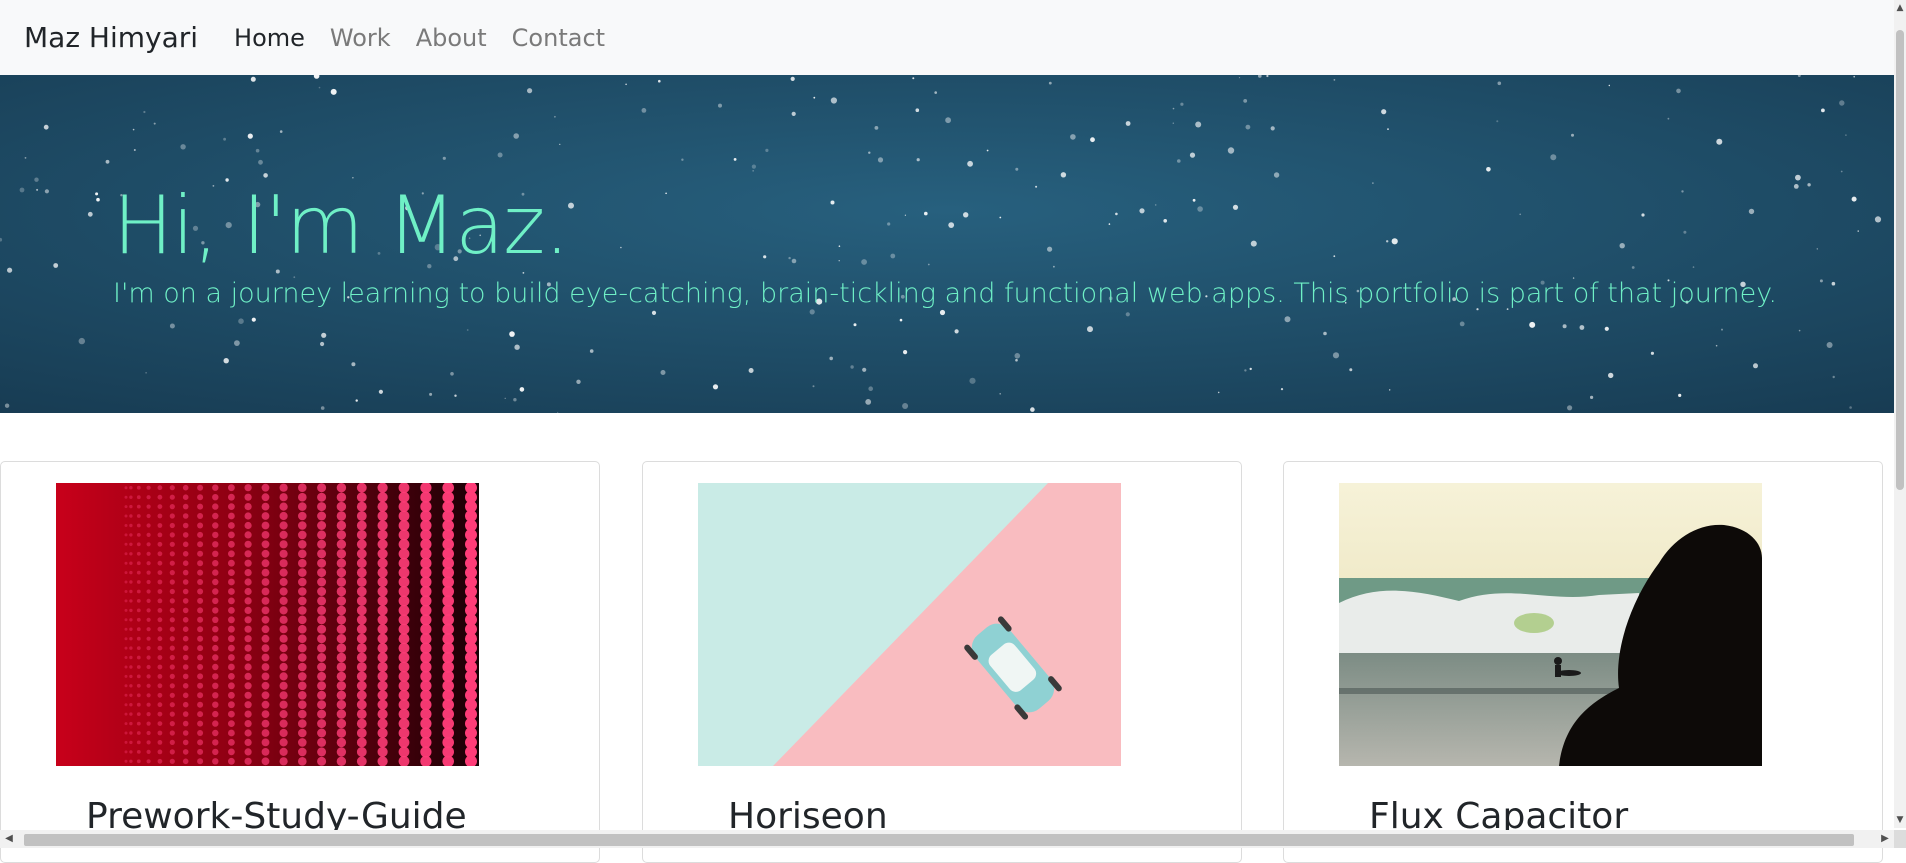 The image size is (1906, 863). What do you see at coordinates (1900, 820) in the screenshot?
I see `scroll-down-arrow-icon: ▼` at bounding box center [1900, 820].